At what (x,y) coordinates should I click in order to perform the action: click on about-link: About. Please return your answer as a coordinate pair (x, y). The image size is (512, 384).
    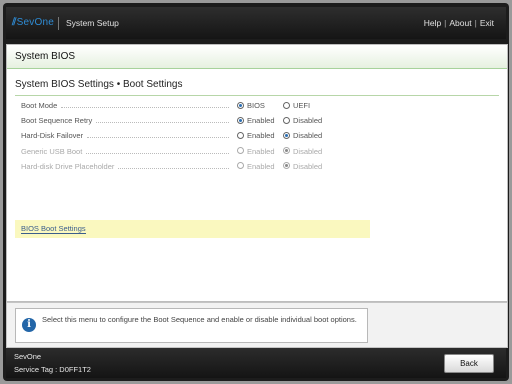
    Looking at the image, I should click on (460, 23).